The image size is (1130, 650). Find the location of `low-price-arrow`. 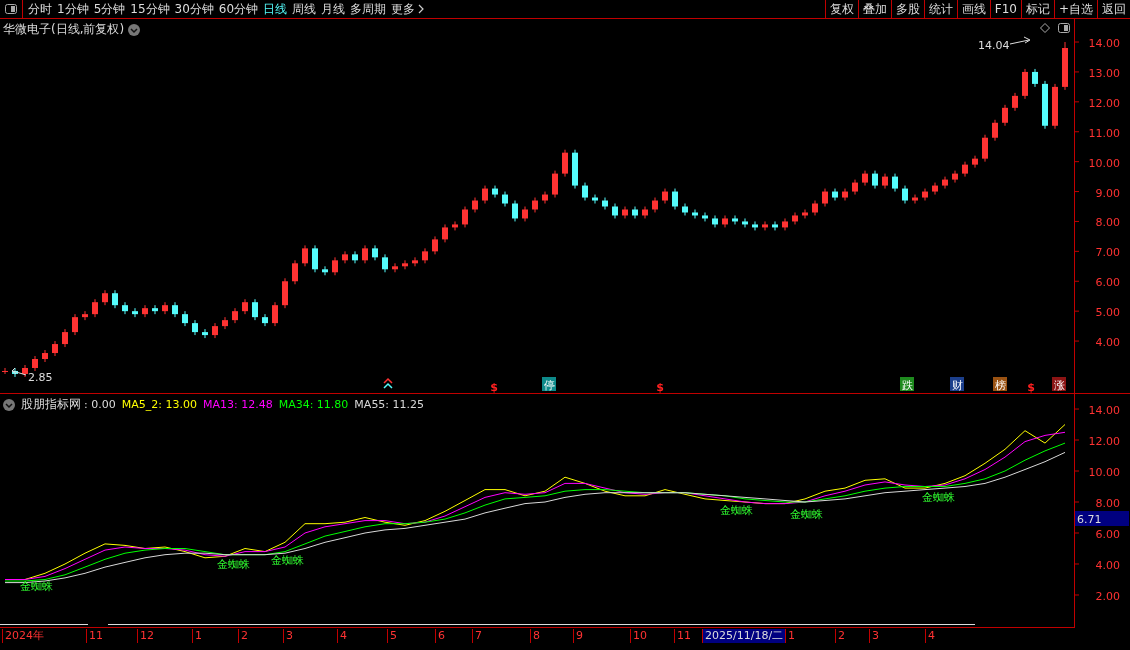

low-price-arrow is located at coordinates (19, 371).